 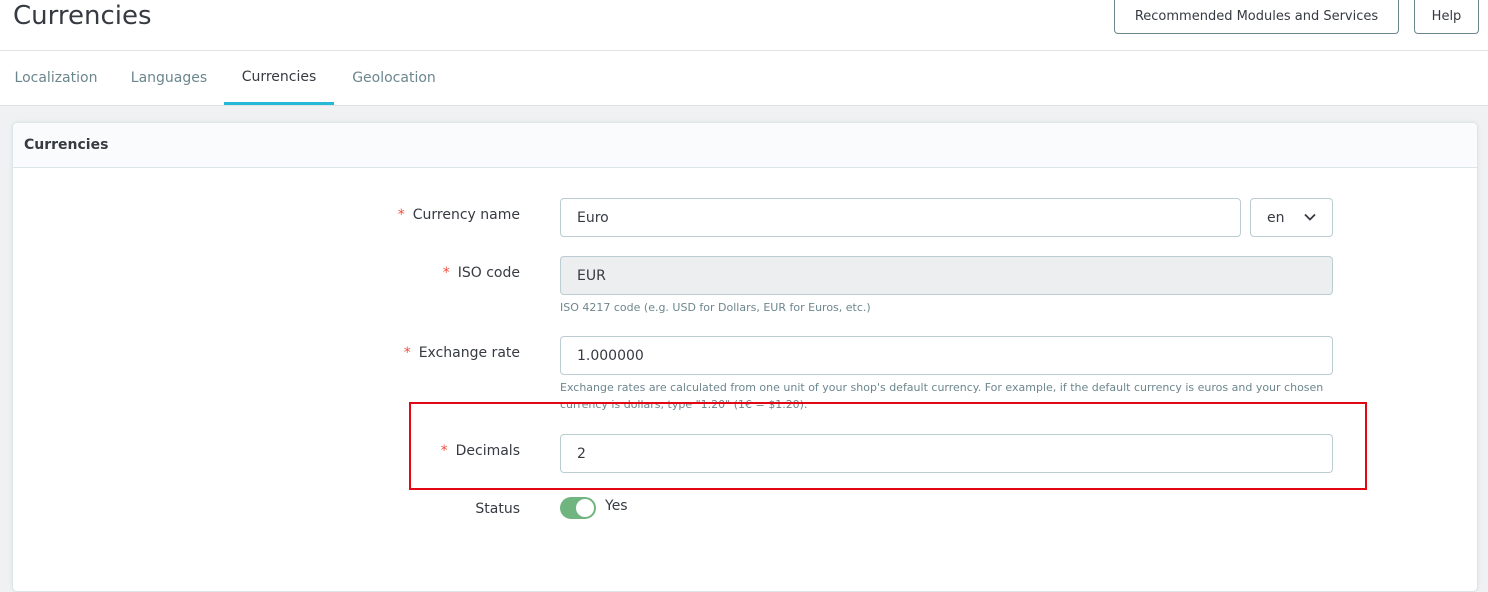 What do you see at coordinates (488, 273) in the screenshot?
I see `iso-code-label-text: ISO code` at bounding box center [488, 273].